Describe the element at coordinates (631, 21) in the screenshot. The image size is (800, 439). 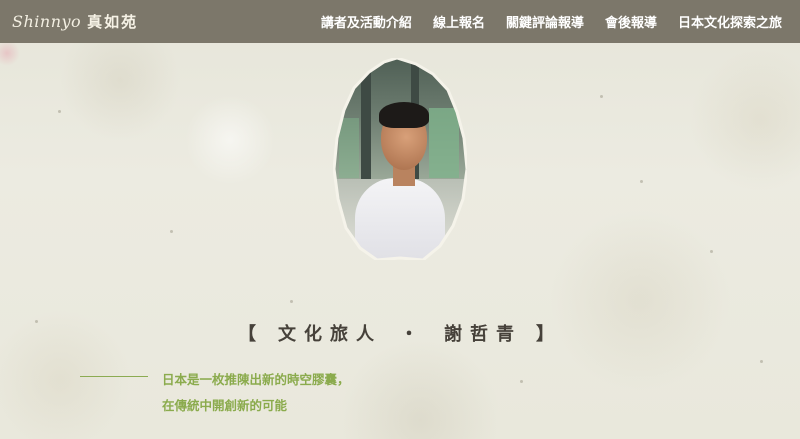
I see `nav-item-post-event: 會後報導` at that location.